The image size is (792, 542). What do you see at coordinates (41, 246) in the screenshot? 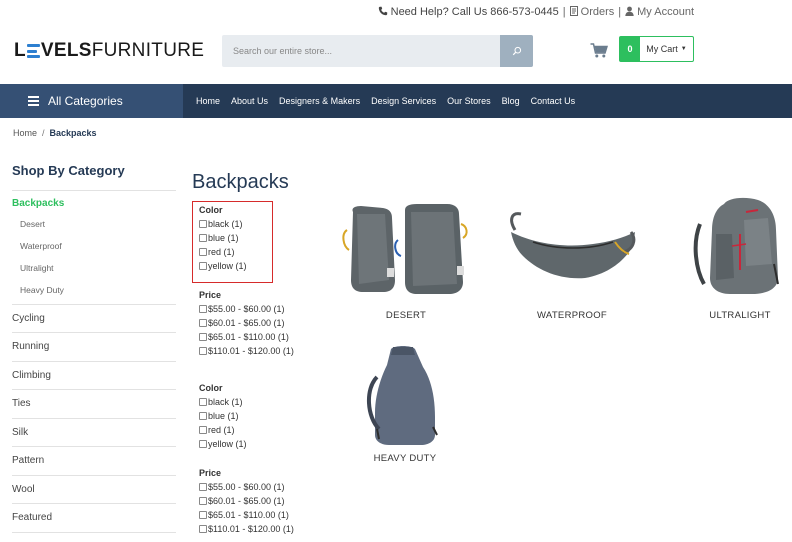
I see `sidebar-subitem-waterproof: Waterproof` at bounding box center [41, 246].